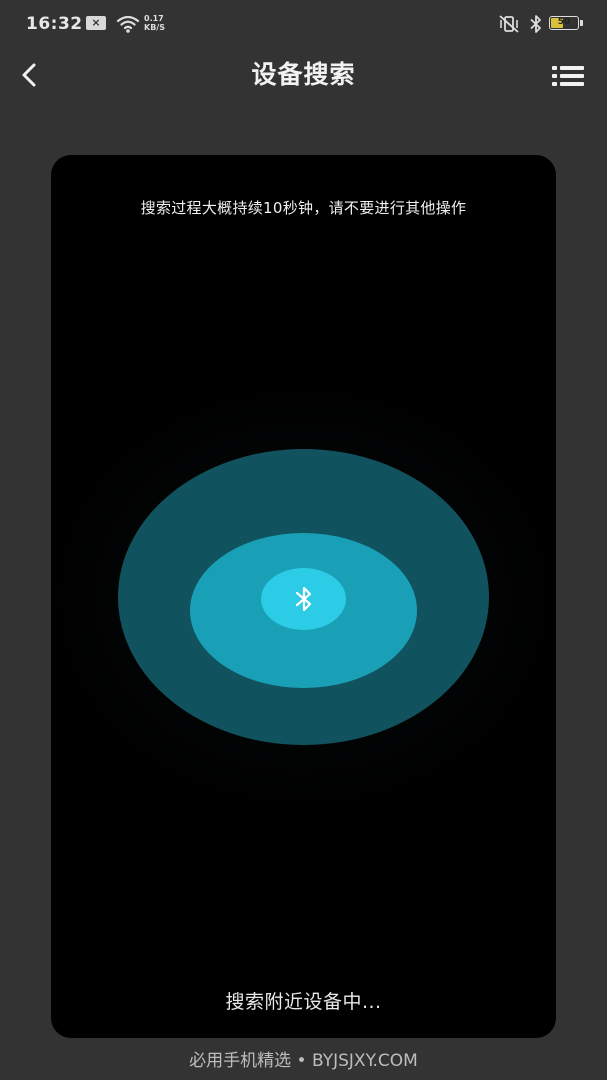 This screenshot has width=607, height=1080. I want to click on battery-level: 50, so click(564, 22).